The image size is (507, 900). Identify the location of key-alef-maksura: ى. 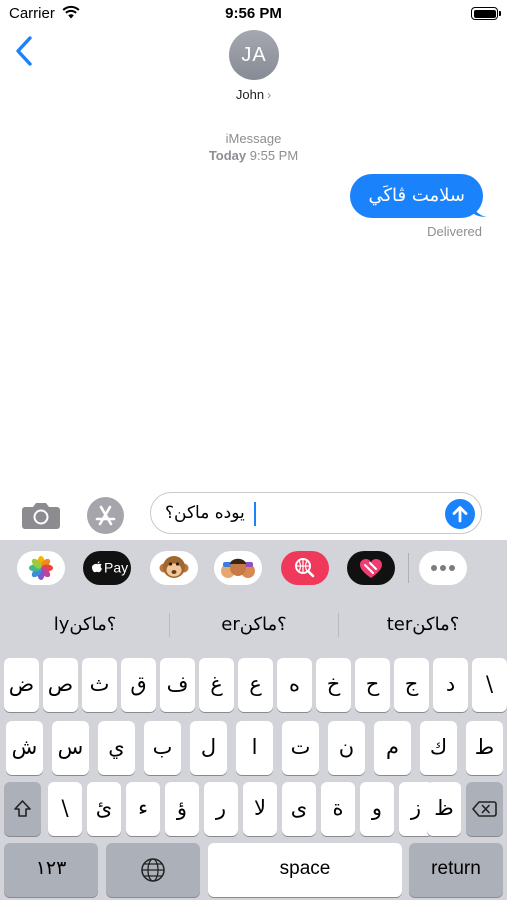
(299, 809).